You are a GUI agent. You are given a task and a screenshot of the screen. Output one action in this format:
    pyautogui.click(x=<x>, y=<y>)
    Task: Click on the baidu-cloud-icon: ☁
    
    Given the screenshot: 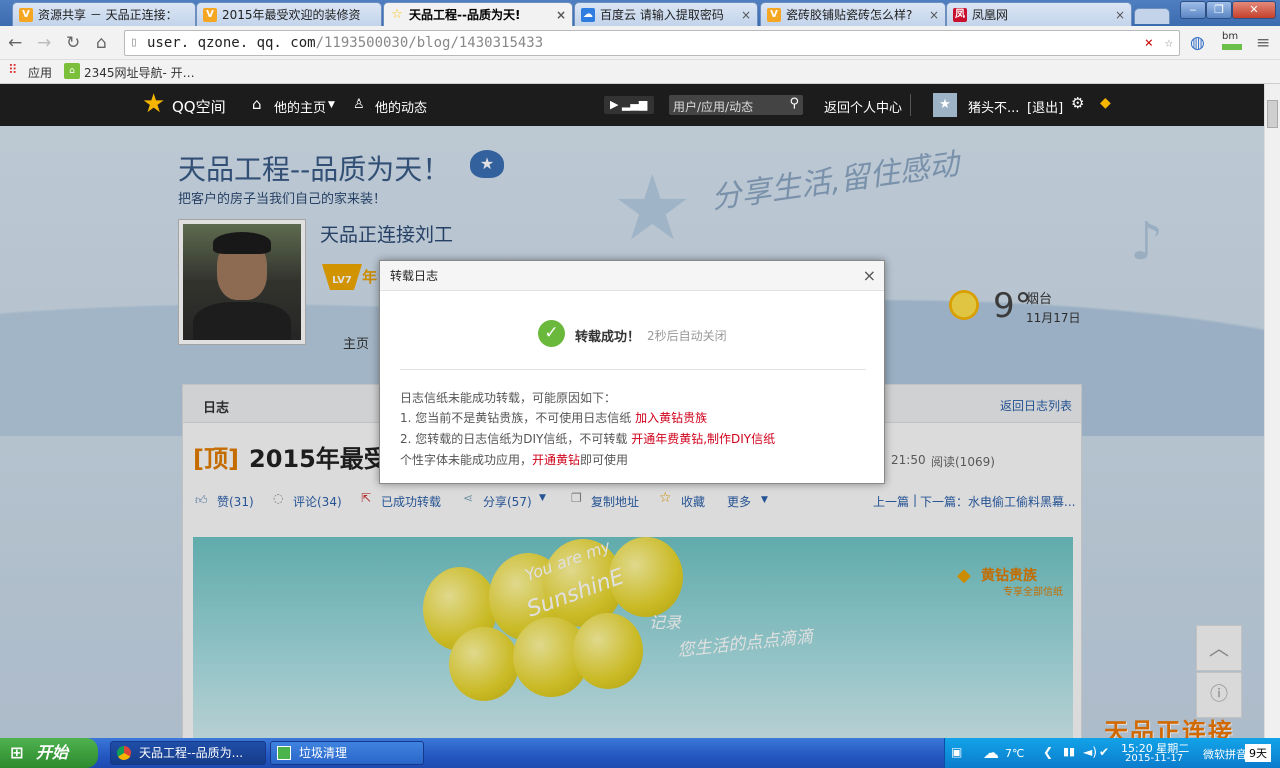 What is the action you would take?
    pyautogui.click(x=588, y=14)
    